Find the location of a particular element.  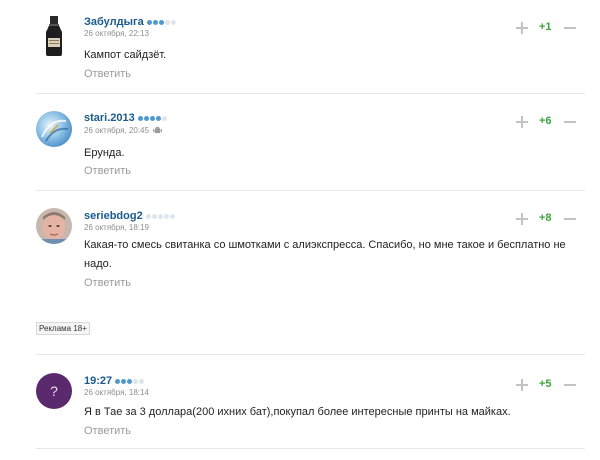

avatar: ? is located at coordinates (54, 391).